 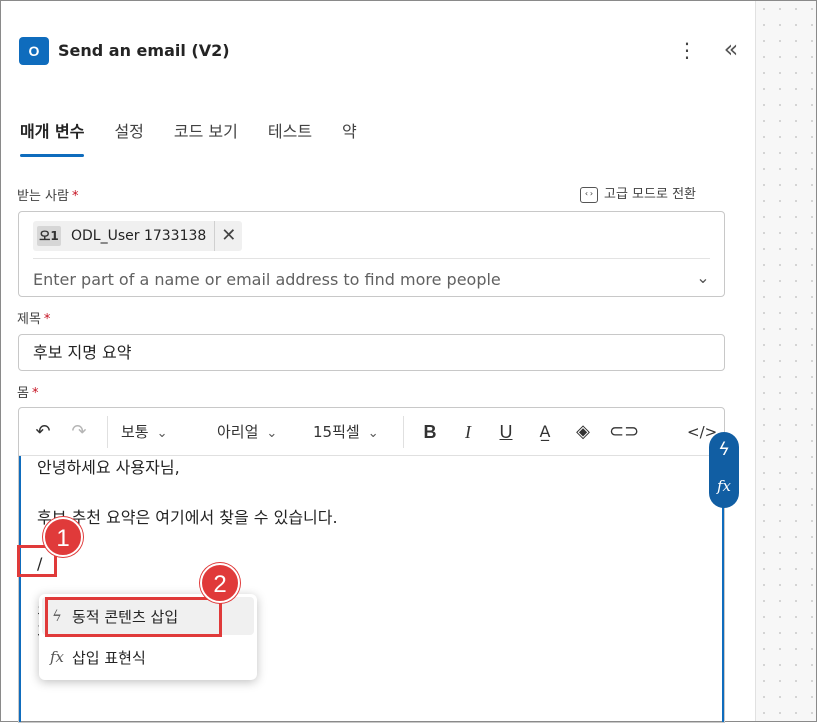 I want to click on tab-about: 약, so click(x=349, y=139).